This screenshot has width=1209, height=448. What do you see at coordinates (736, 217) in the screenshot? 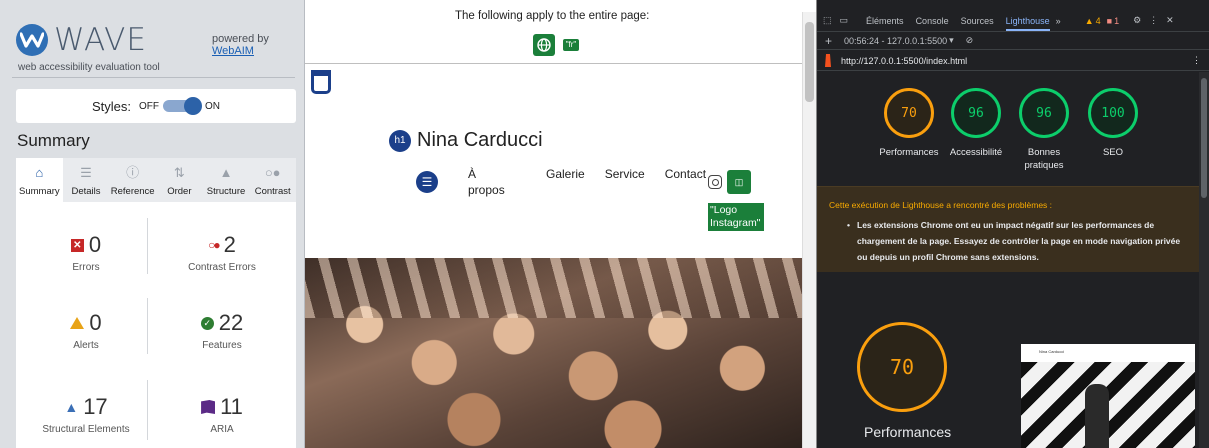
I see `logo-alt-text: "Logo Instagram"` at bounding box center [736, 217].